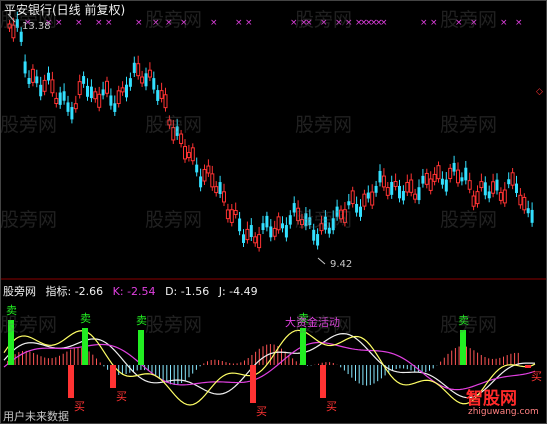  What do you see at coordinates (85, 346) in the screenshot?
I see `sell-signal-bar` at bounding box center [85, 346].